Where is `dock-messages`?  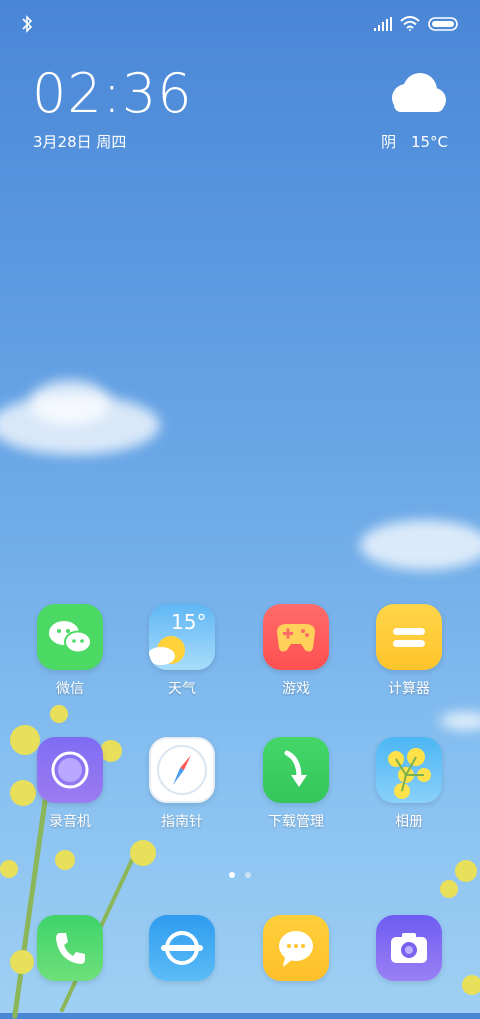 dock-messages is located at coordinates (296, 948).